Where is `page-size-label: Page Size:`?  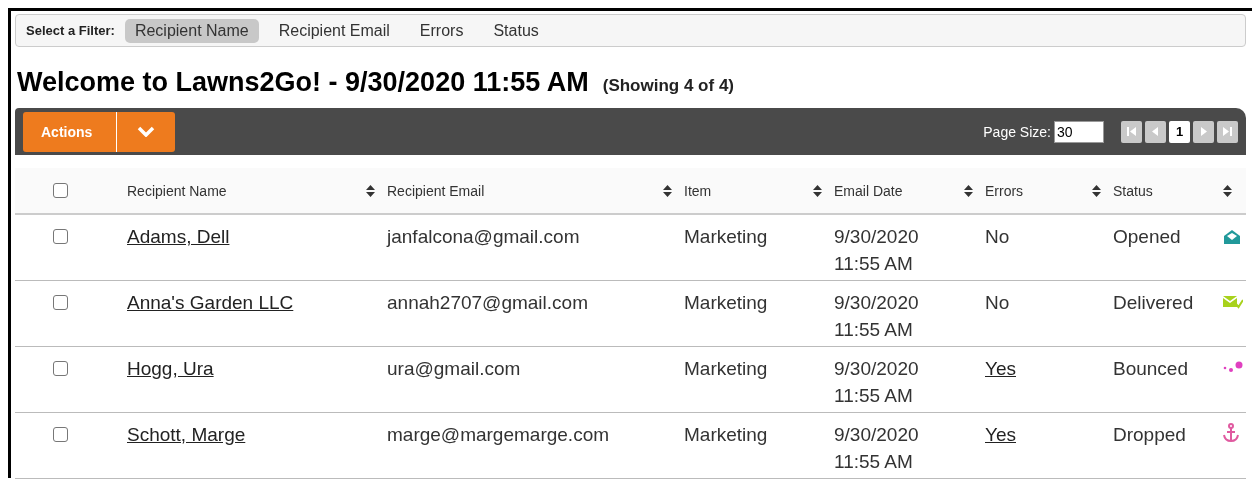 page-size-label: Page Size: is located at coordinates (1017, 131).